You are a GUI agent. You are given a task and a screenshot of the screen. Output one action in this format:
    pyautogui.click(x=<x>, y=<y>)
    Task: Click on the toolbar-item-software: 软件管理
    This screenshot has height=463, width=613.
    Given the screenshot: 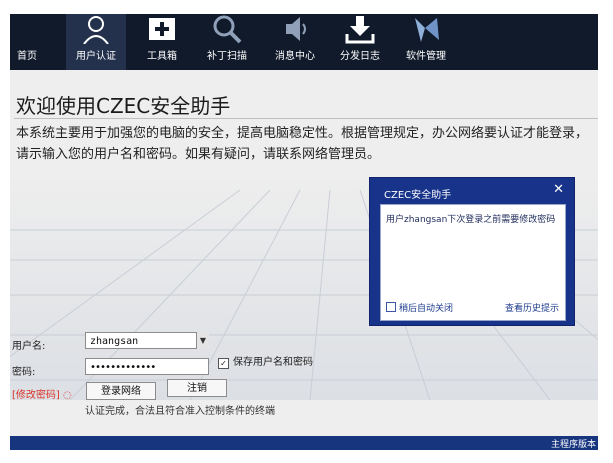 What is the action you would take?
    pyautogui.click(x=426, y=42)
    